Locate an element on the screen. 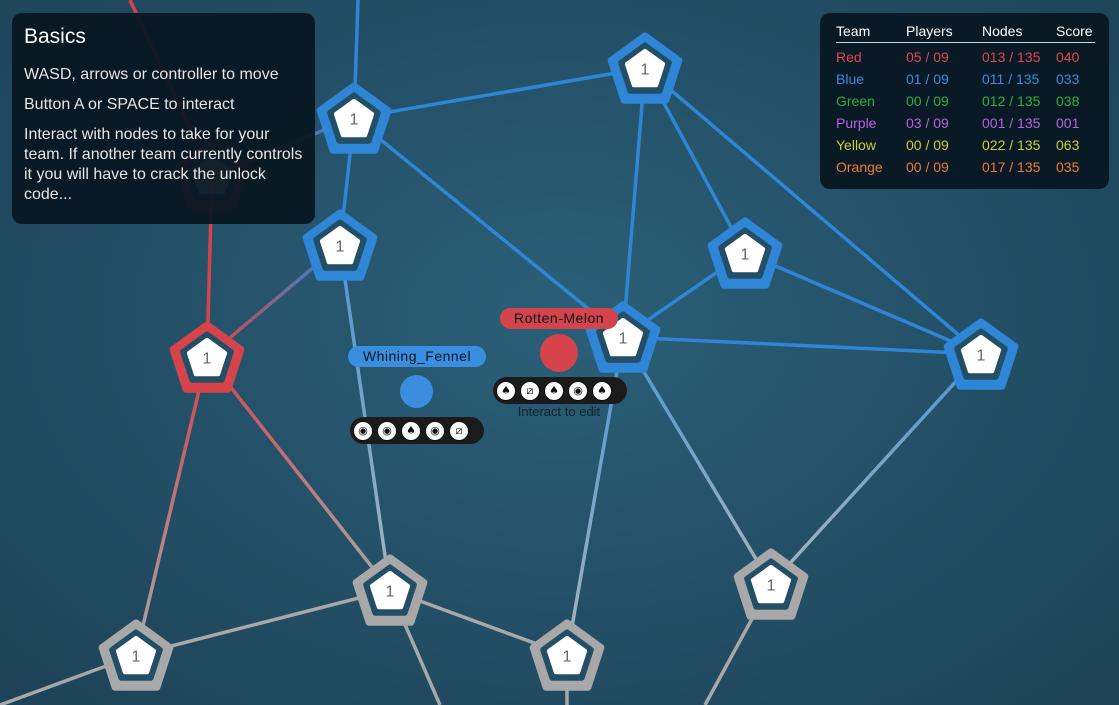 Image resolution: width=1119 pixels, height=705 pixels. team-score: 001 is located at coordinates (1068, 122).